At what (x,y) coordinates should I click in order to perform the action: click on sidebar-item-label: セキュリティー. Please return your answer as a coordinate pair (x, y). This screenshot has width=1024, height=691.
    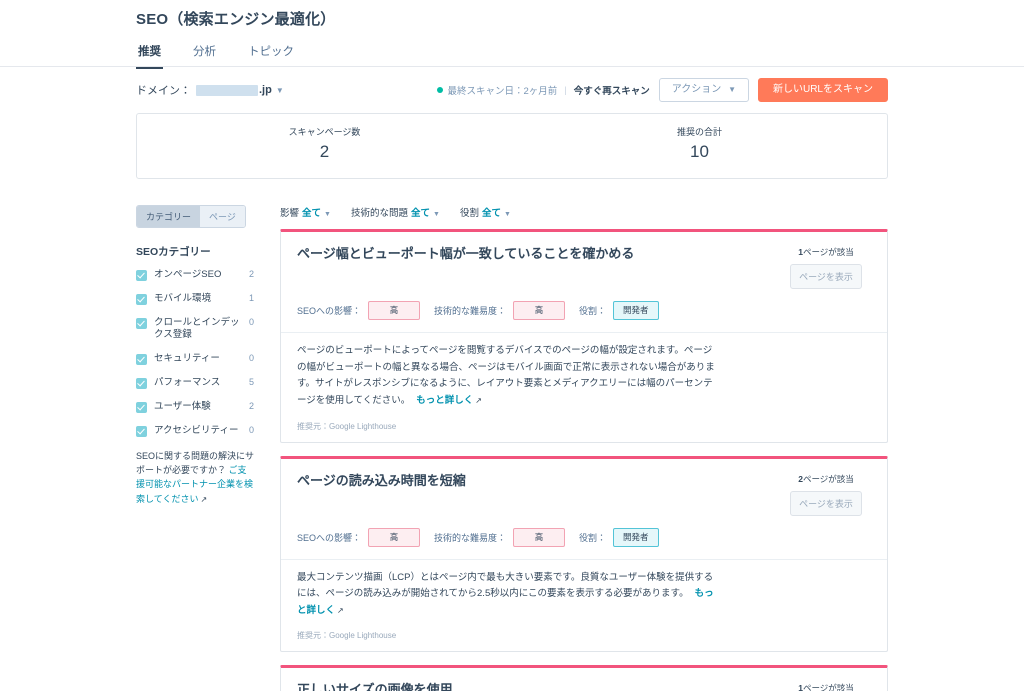
    Looking at the image, I should click on (187, 359).